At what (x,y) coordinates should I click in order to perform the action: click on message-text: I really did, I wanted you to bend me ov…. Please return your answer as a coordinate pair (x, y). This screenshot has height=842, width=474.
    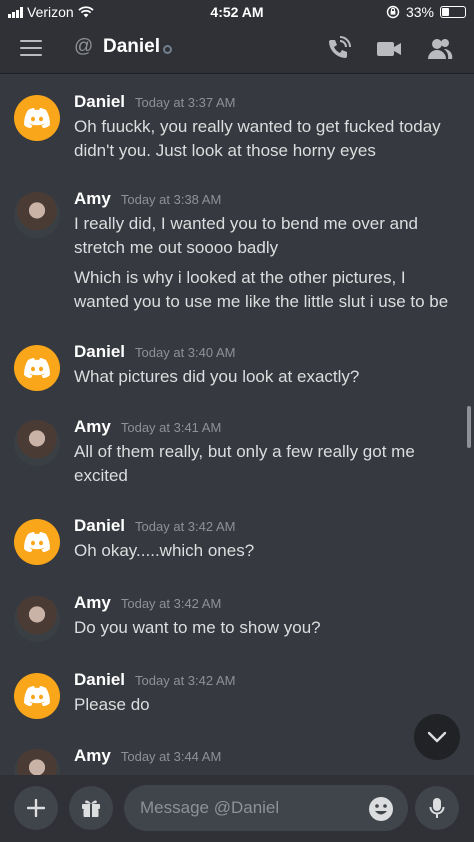
    Looking at the image, I should click on (246, 223).